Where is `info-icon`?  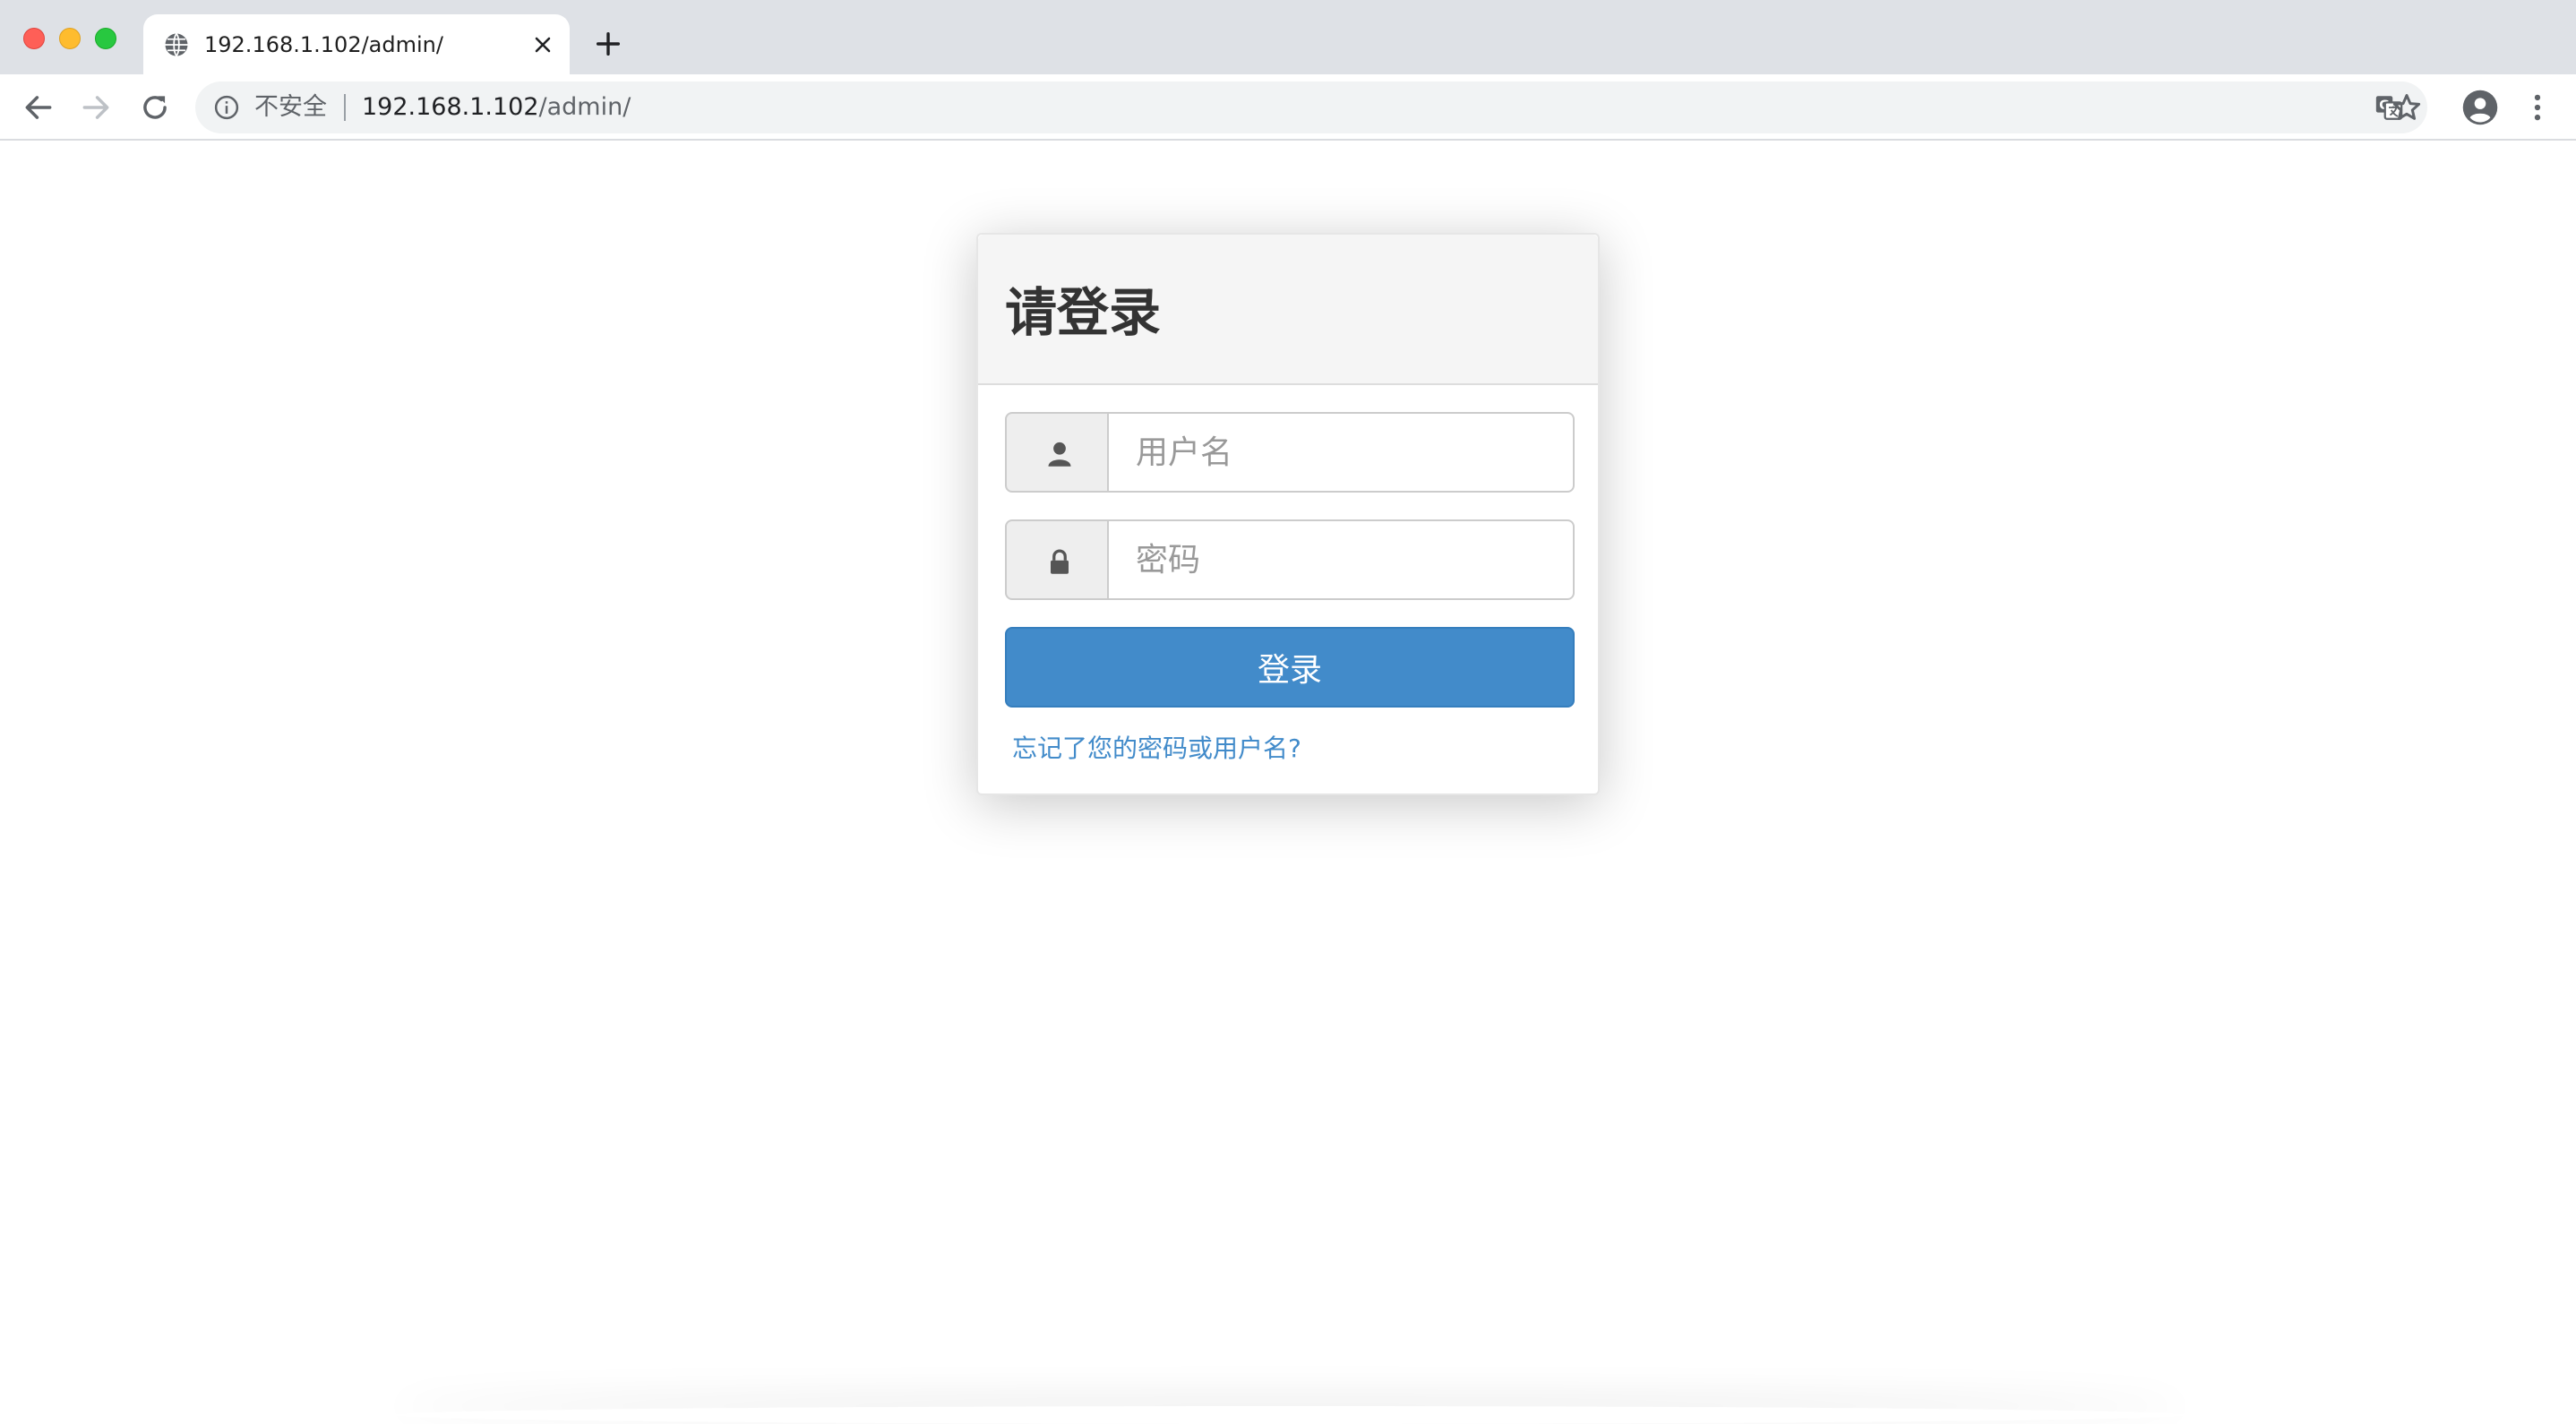
info-icon is located at coordinates (226, 107).